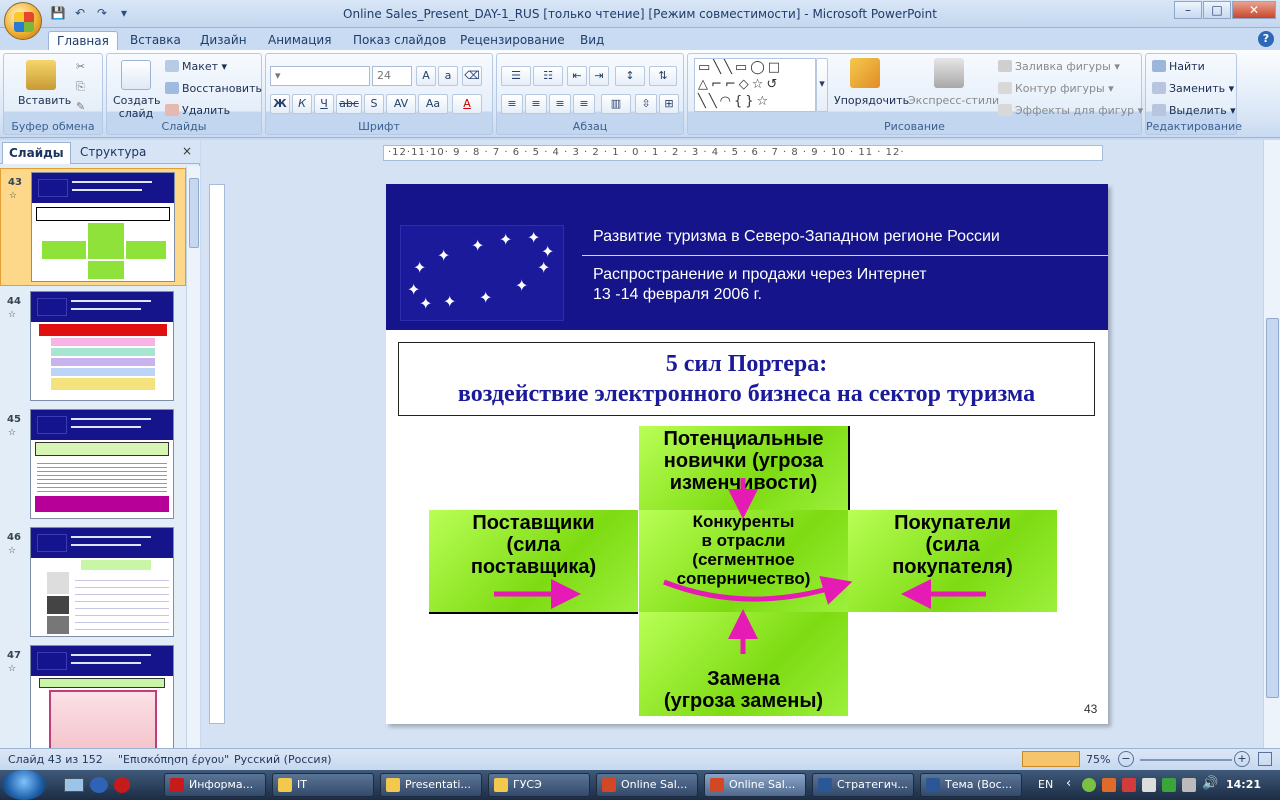  I want to click on browser-icon, so click(99, 785).